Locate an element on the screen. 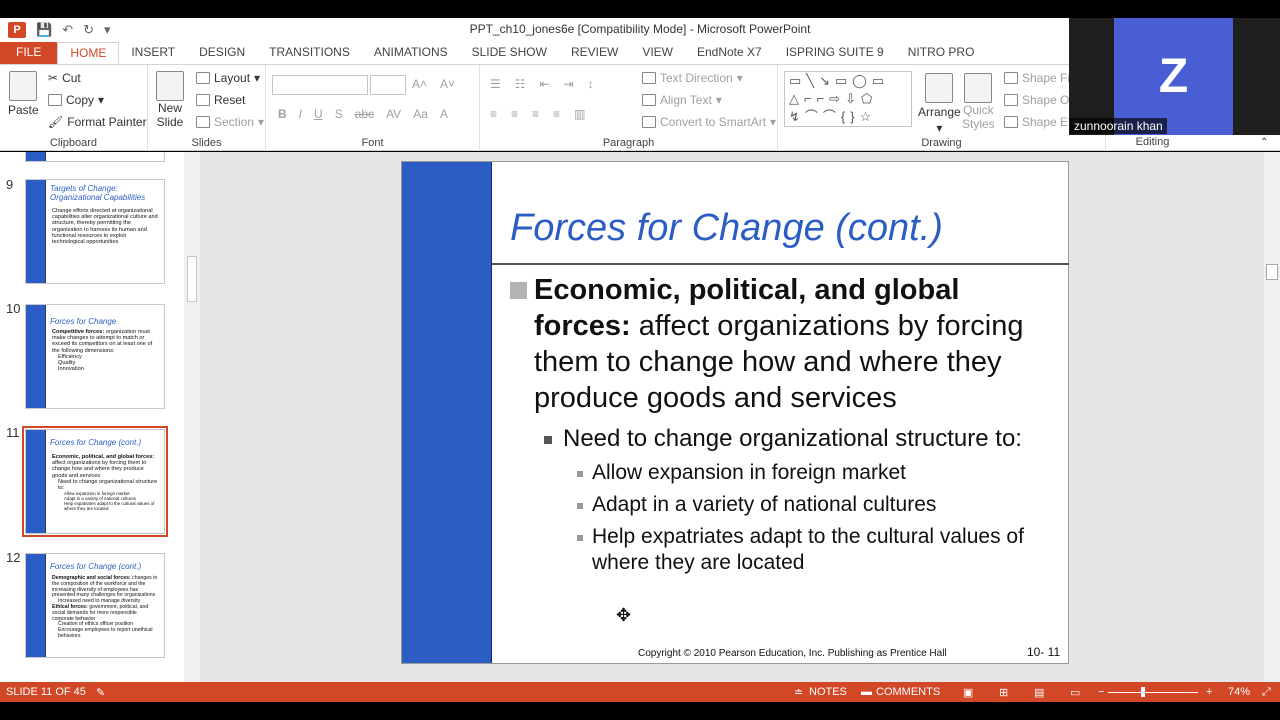 The width and height of the screenshot is (1280, 720). underline-button: U is located at coordinates (318, 114).